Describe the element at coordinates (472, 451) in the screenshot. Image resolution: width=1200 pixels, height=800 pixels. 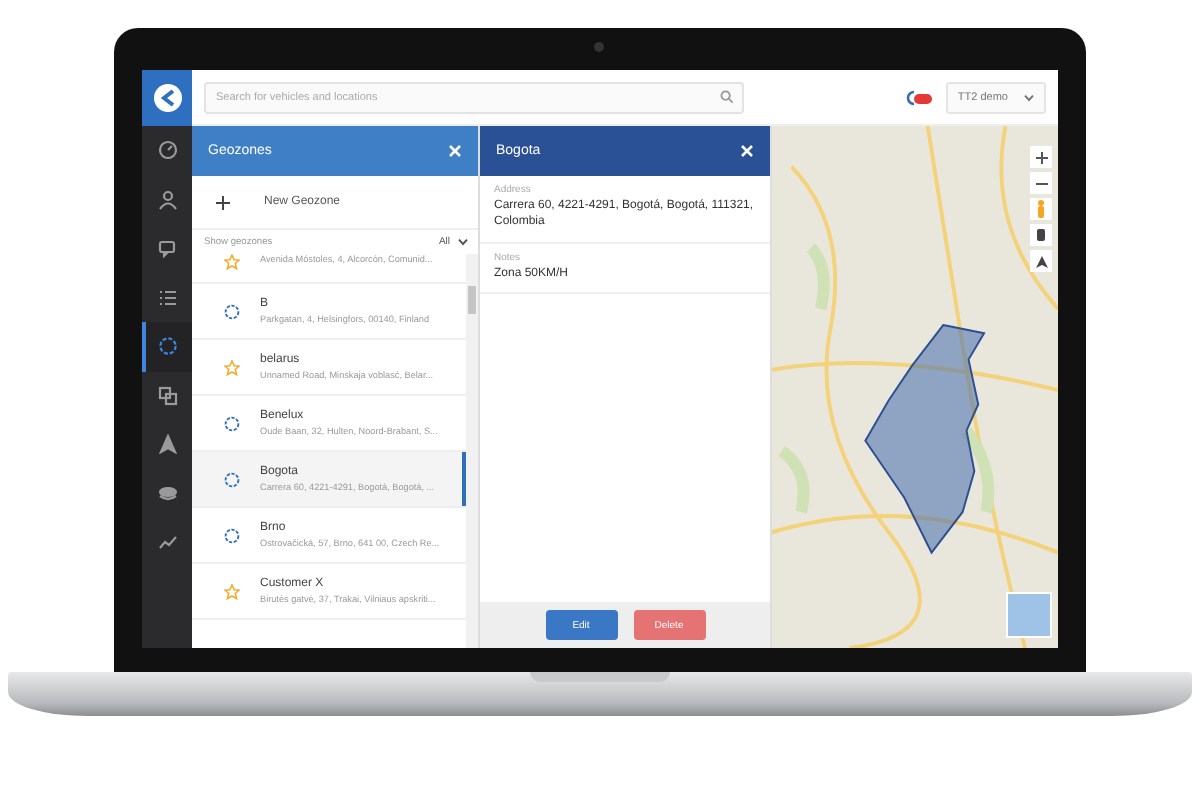
I see `scrollbar` at that location.